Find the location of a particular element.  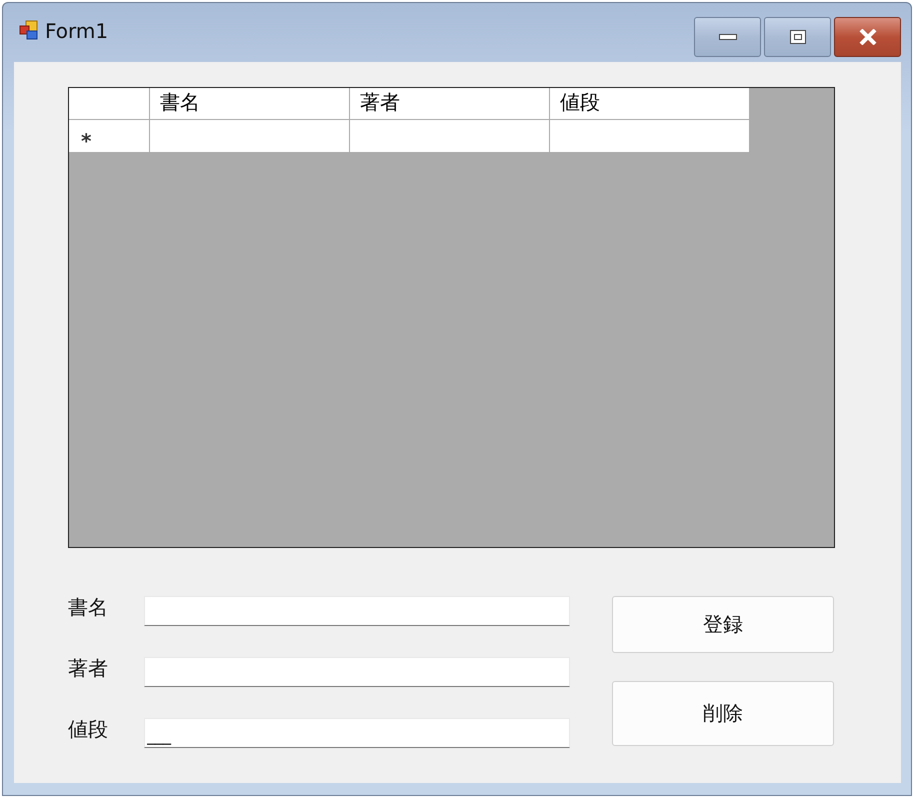

column-header: 著者 is located at coordinates (450, 104).